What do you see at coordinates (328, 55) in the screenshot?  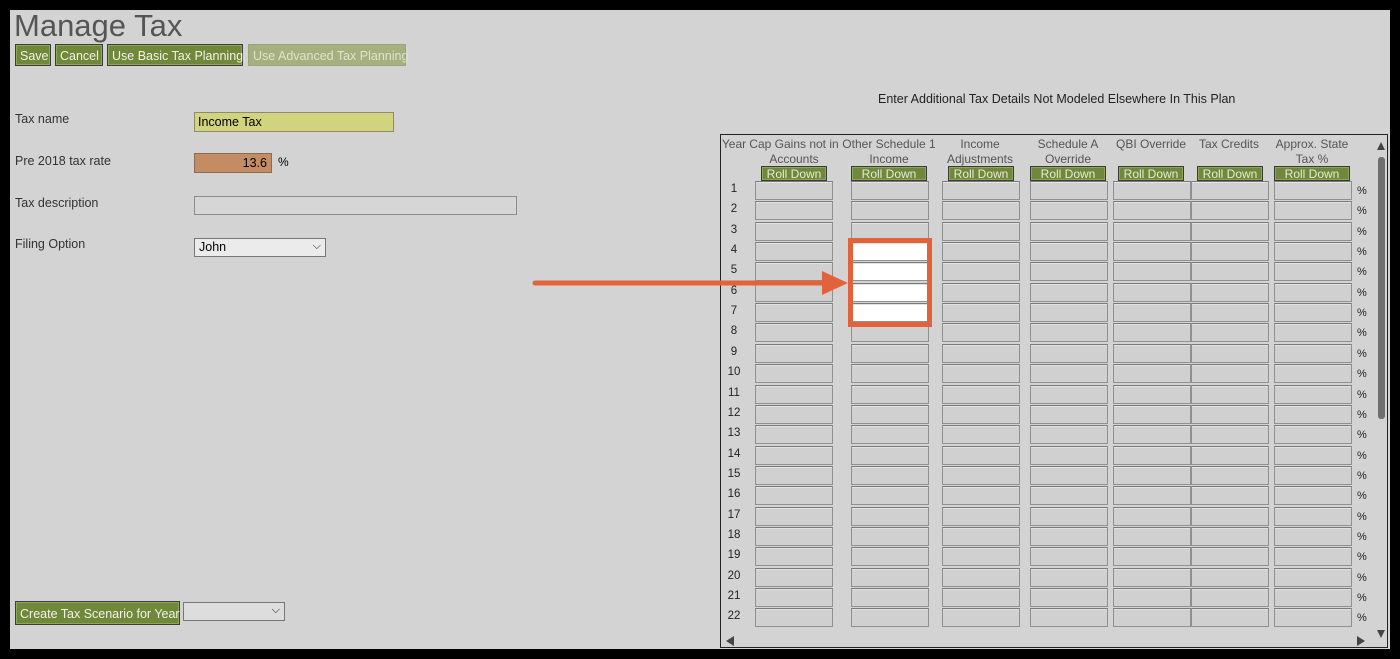 I see `use-advanced-tax-planning-button: Use Advanced Tax Planning` at bounding box center [328, 55].